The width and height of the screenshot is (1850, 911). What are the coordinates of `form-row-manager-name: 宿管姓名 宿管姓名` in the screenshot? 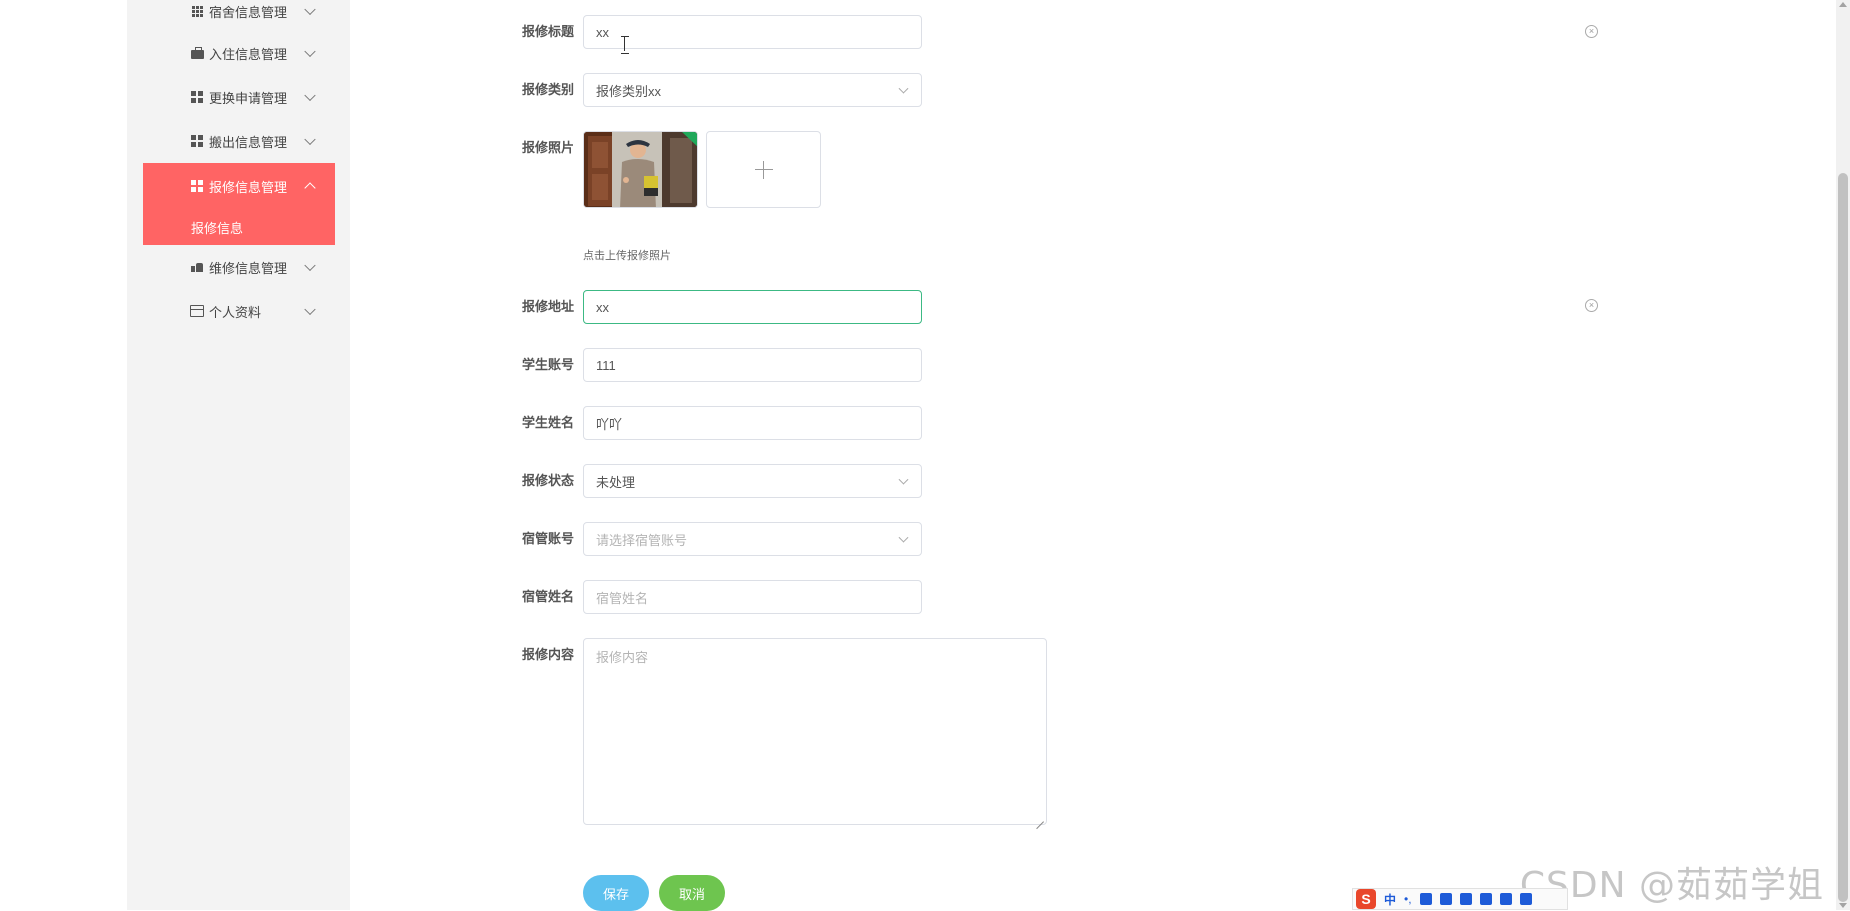 It's located at (711, 597).